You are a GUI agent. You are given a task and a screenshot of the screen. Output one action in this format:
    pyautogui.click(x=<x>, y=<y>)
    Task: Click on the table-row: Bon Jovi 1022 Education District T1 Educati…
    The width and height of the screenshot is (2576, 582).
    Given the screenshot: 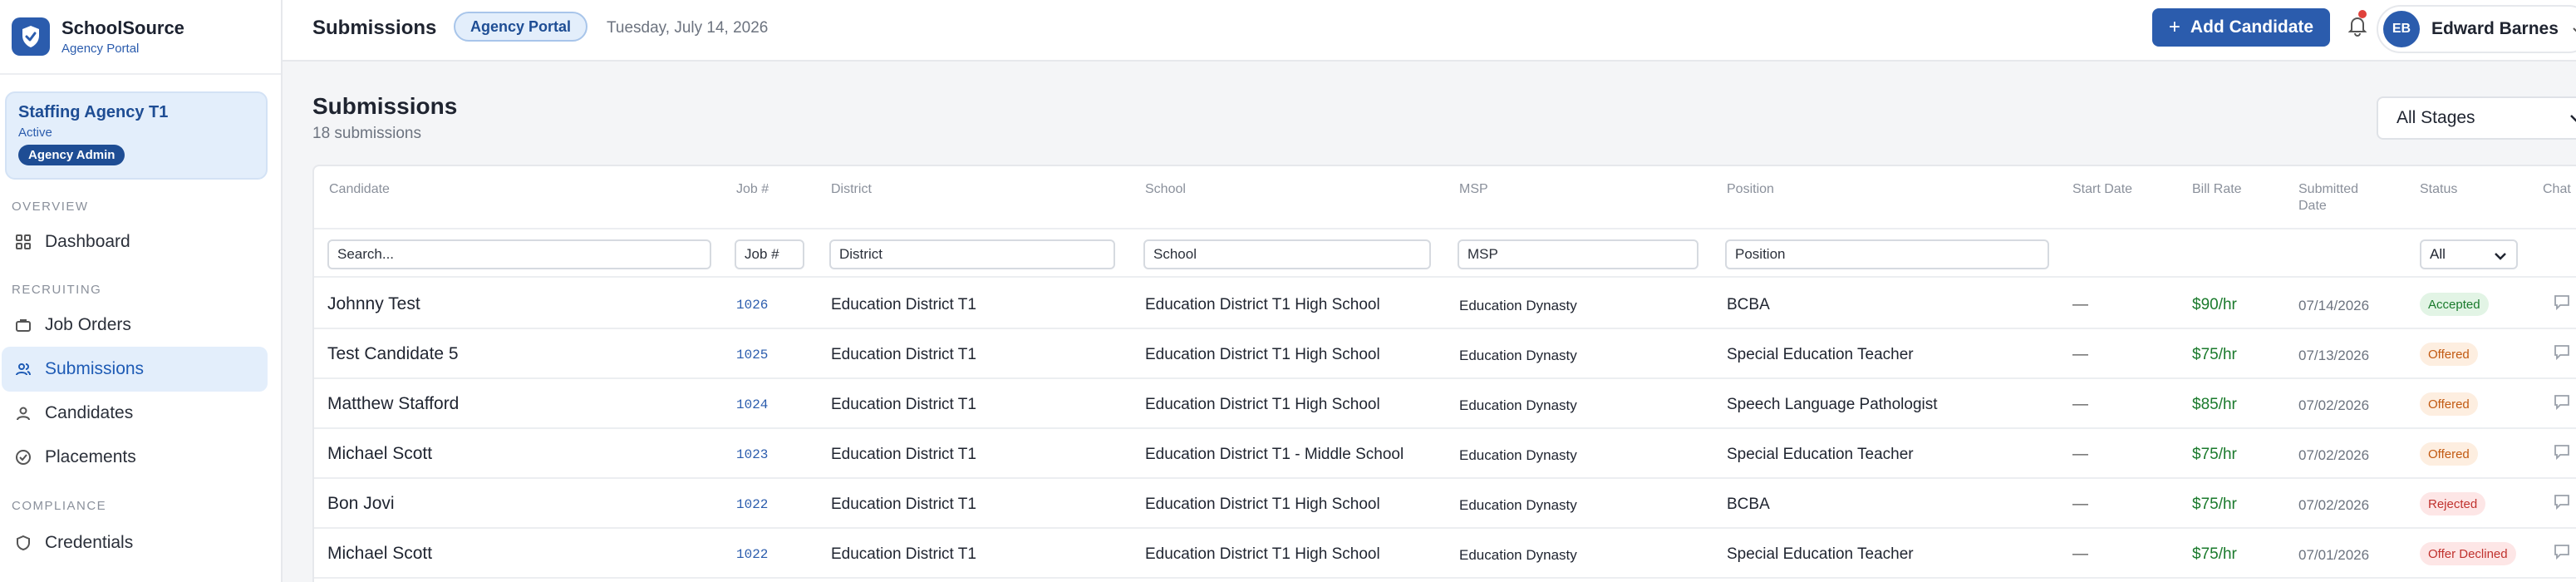 What is the action you would take?
    pyautogui.click(x=1445, y=504)
    